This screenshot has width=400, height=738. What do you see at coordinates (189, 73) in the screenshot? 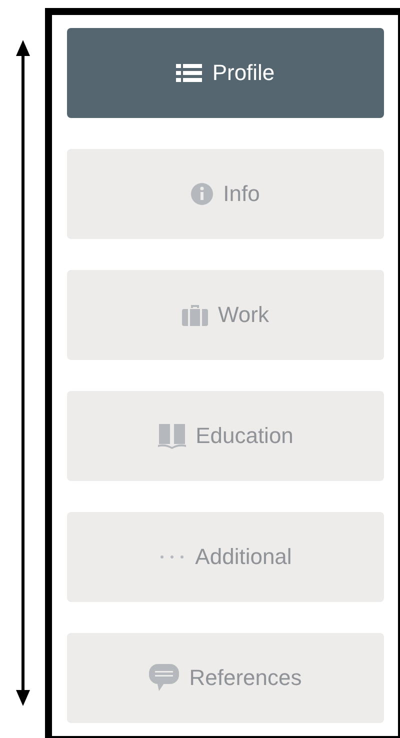
I see `list-icon` at bounding box center [189, 73].